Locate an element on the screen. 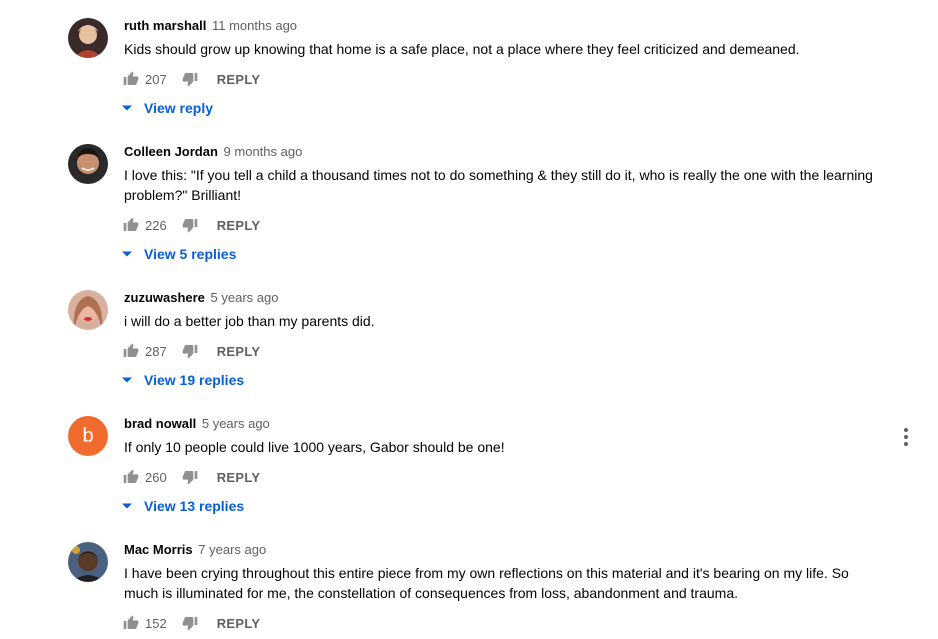  view-replies-label: View 13 replies is located at coordinates (194, 506).